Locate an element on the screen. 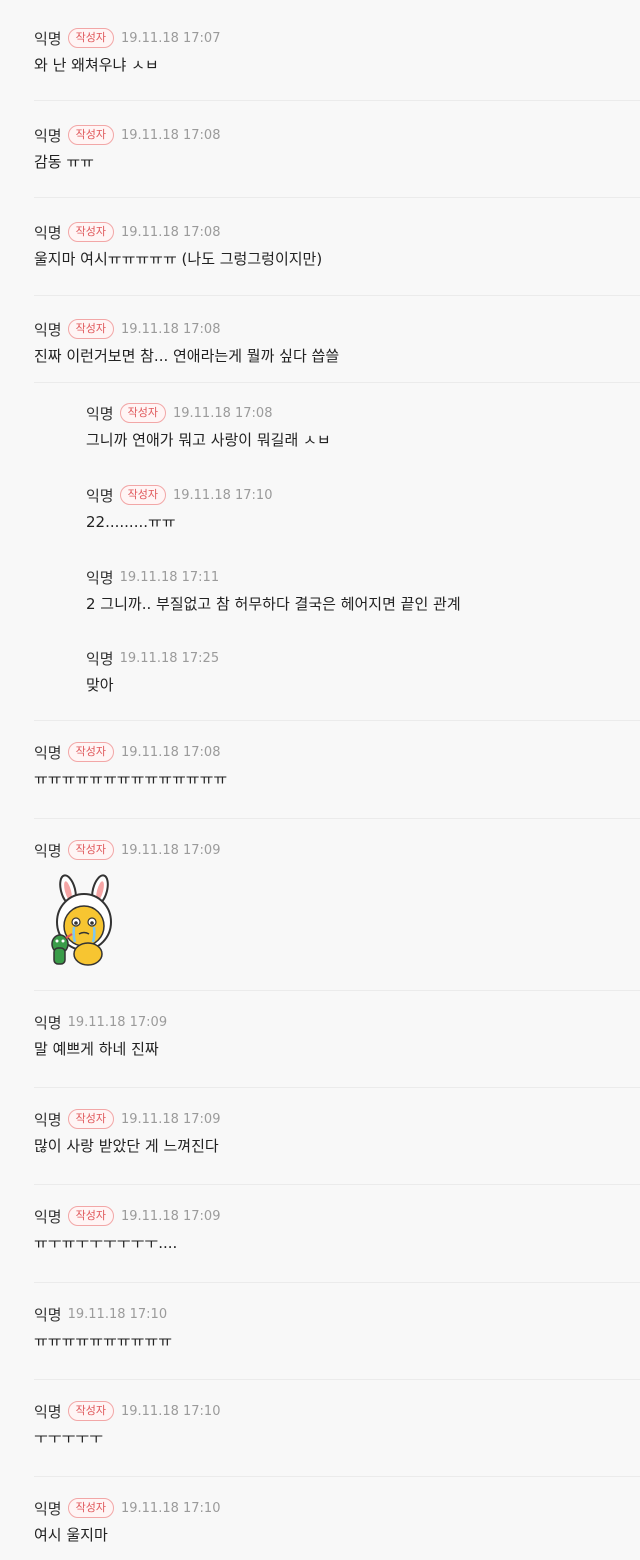 The width and height of the screenshot is (640, 1560). comment-text: 여시 울지마 is located at coordinates (71, 1535).